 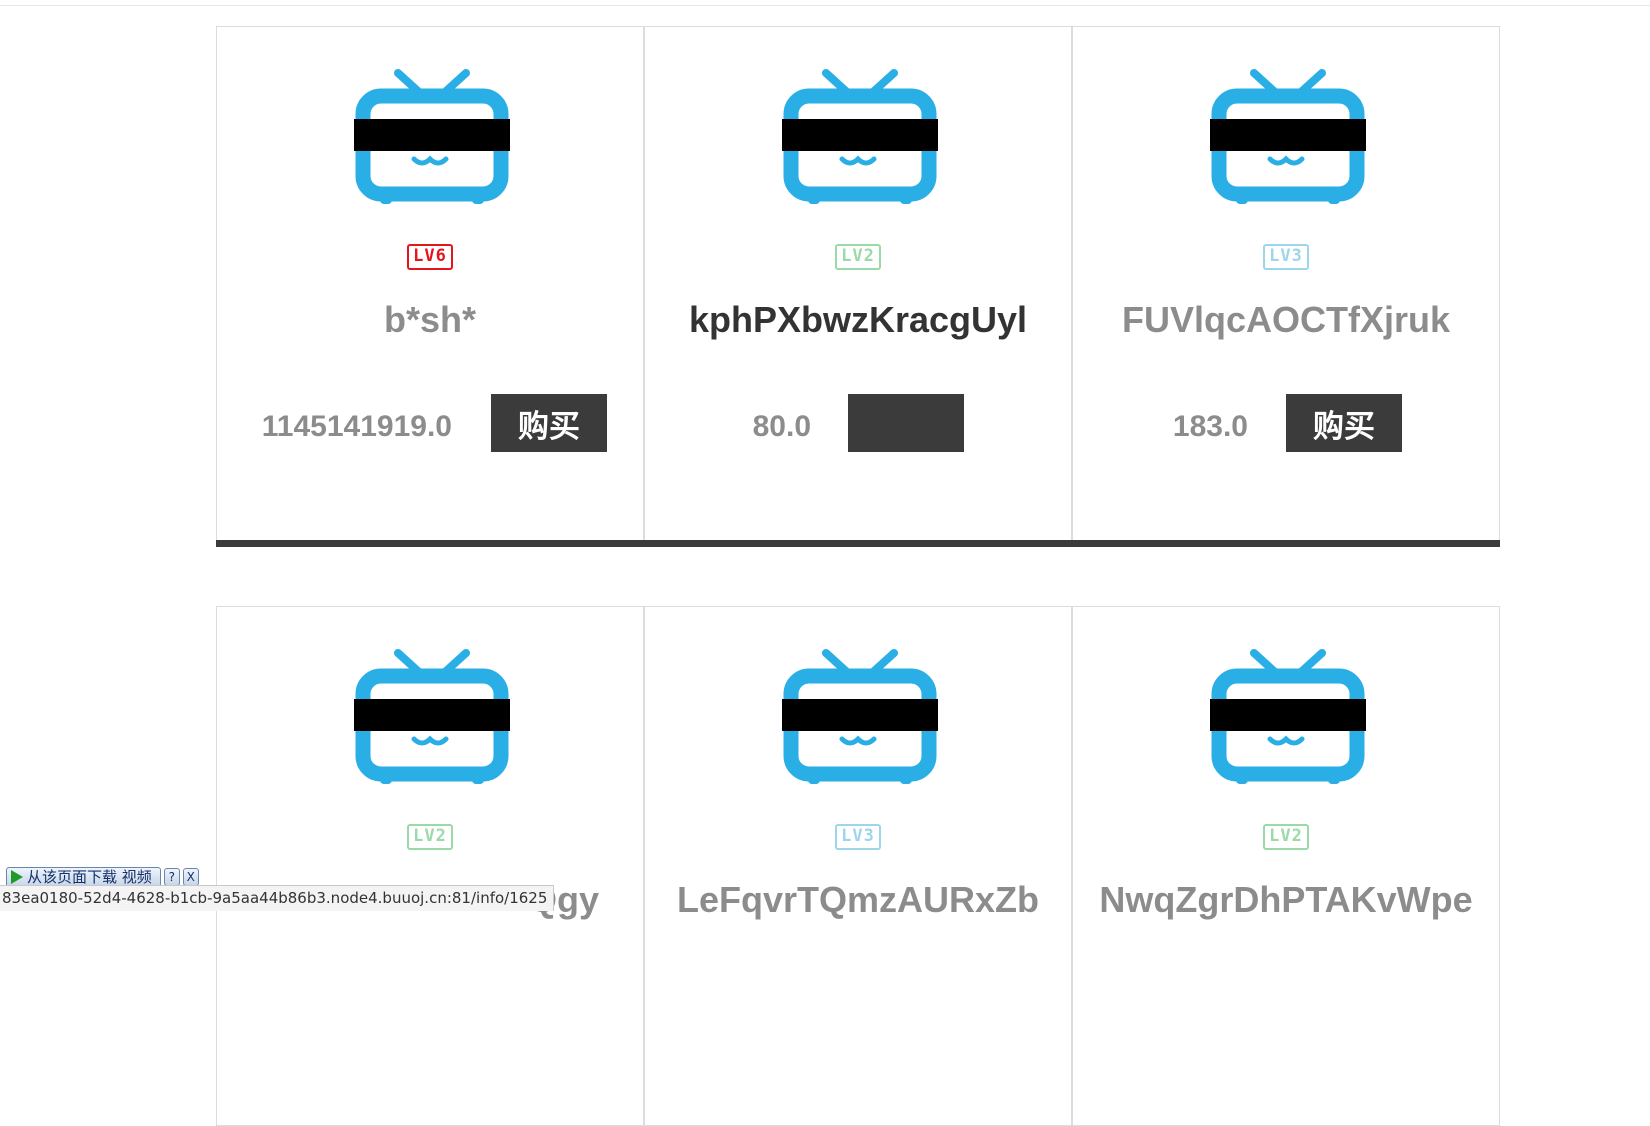 What do you see at coordinates (356, 426) in the screenshot?
I see `price: 1145141919.0` at bounding box center [356, 426].